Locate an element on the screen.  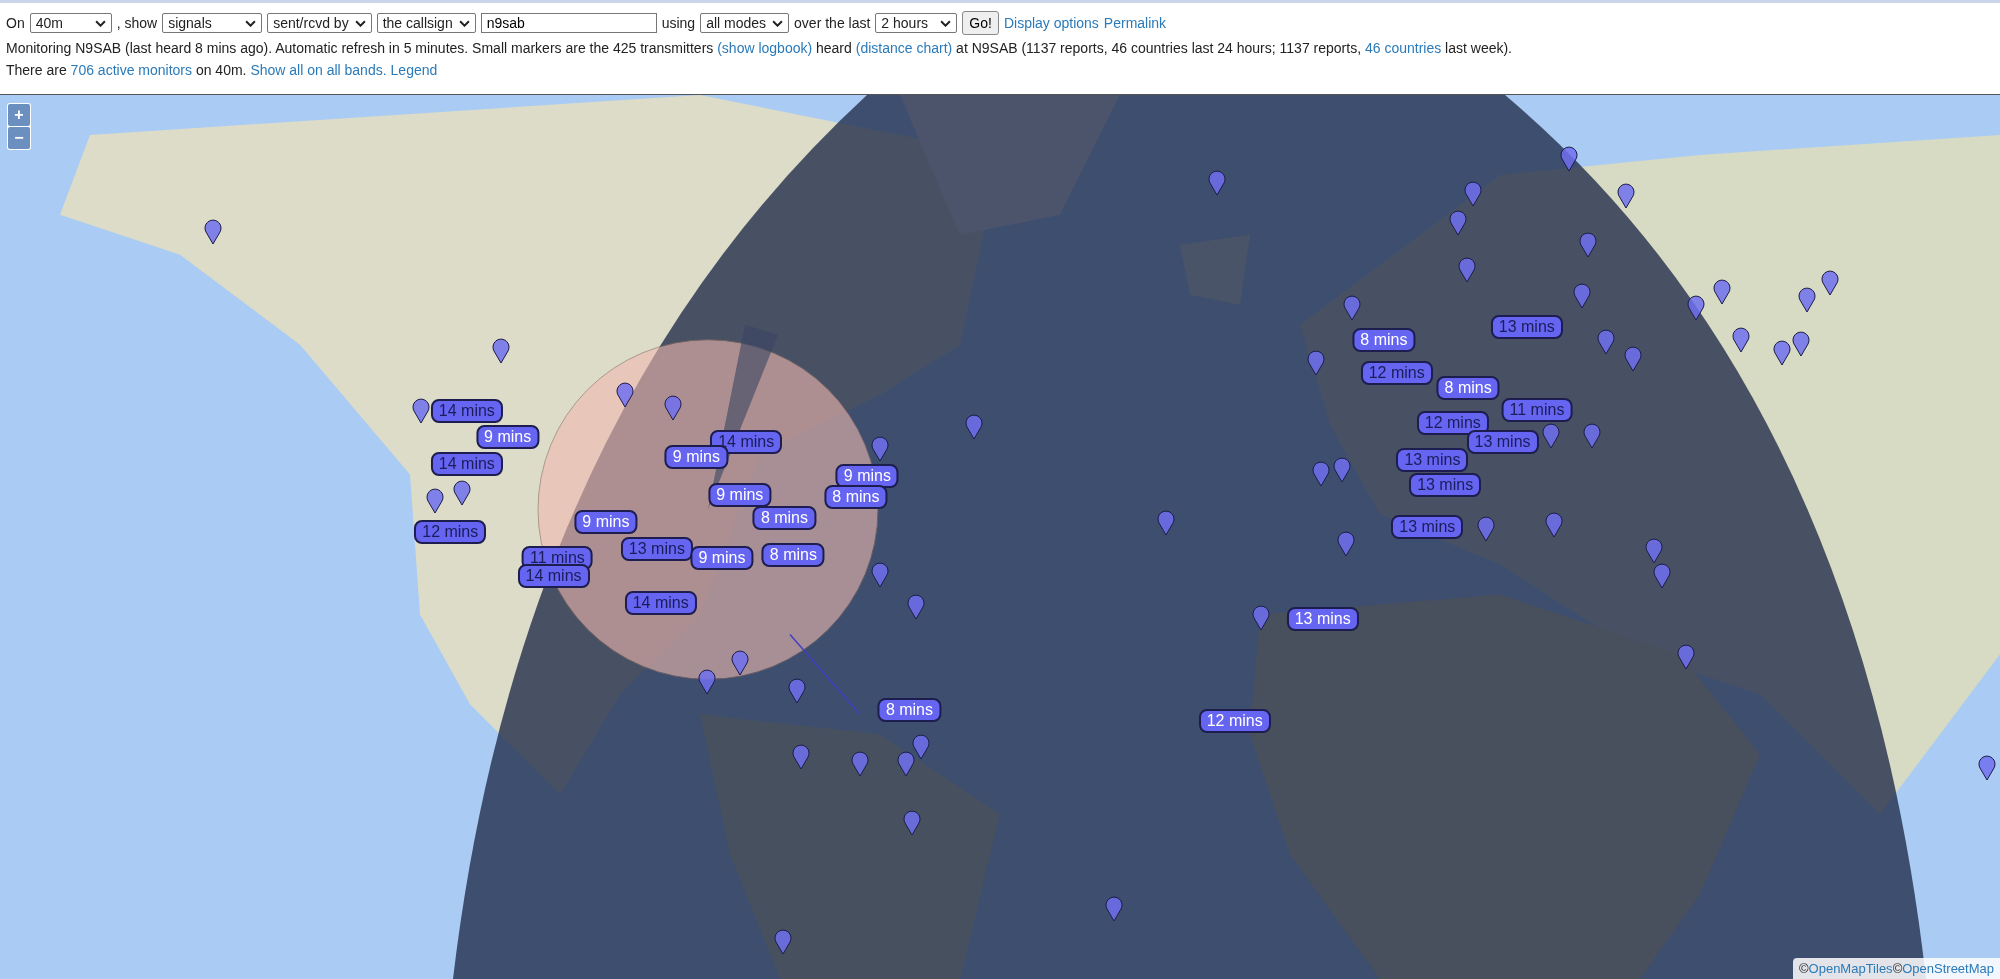
callsign-field: n9sab is located at coordinates (568, 23).